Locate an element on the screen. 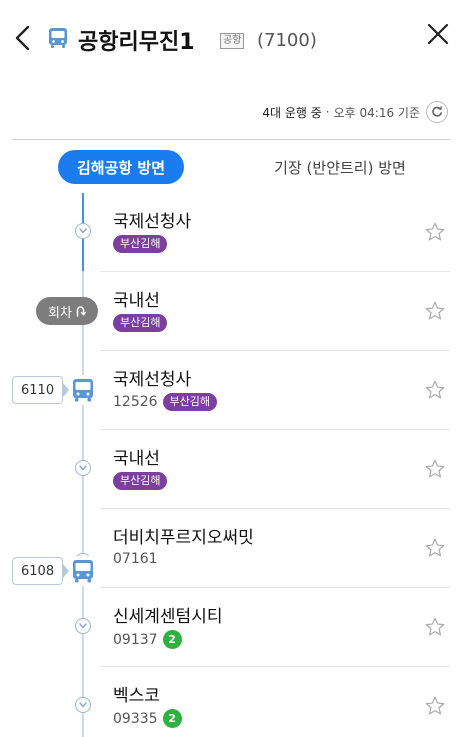  stop-name: 더비치푸르지오써밋 is located at coordinates (183, 538).